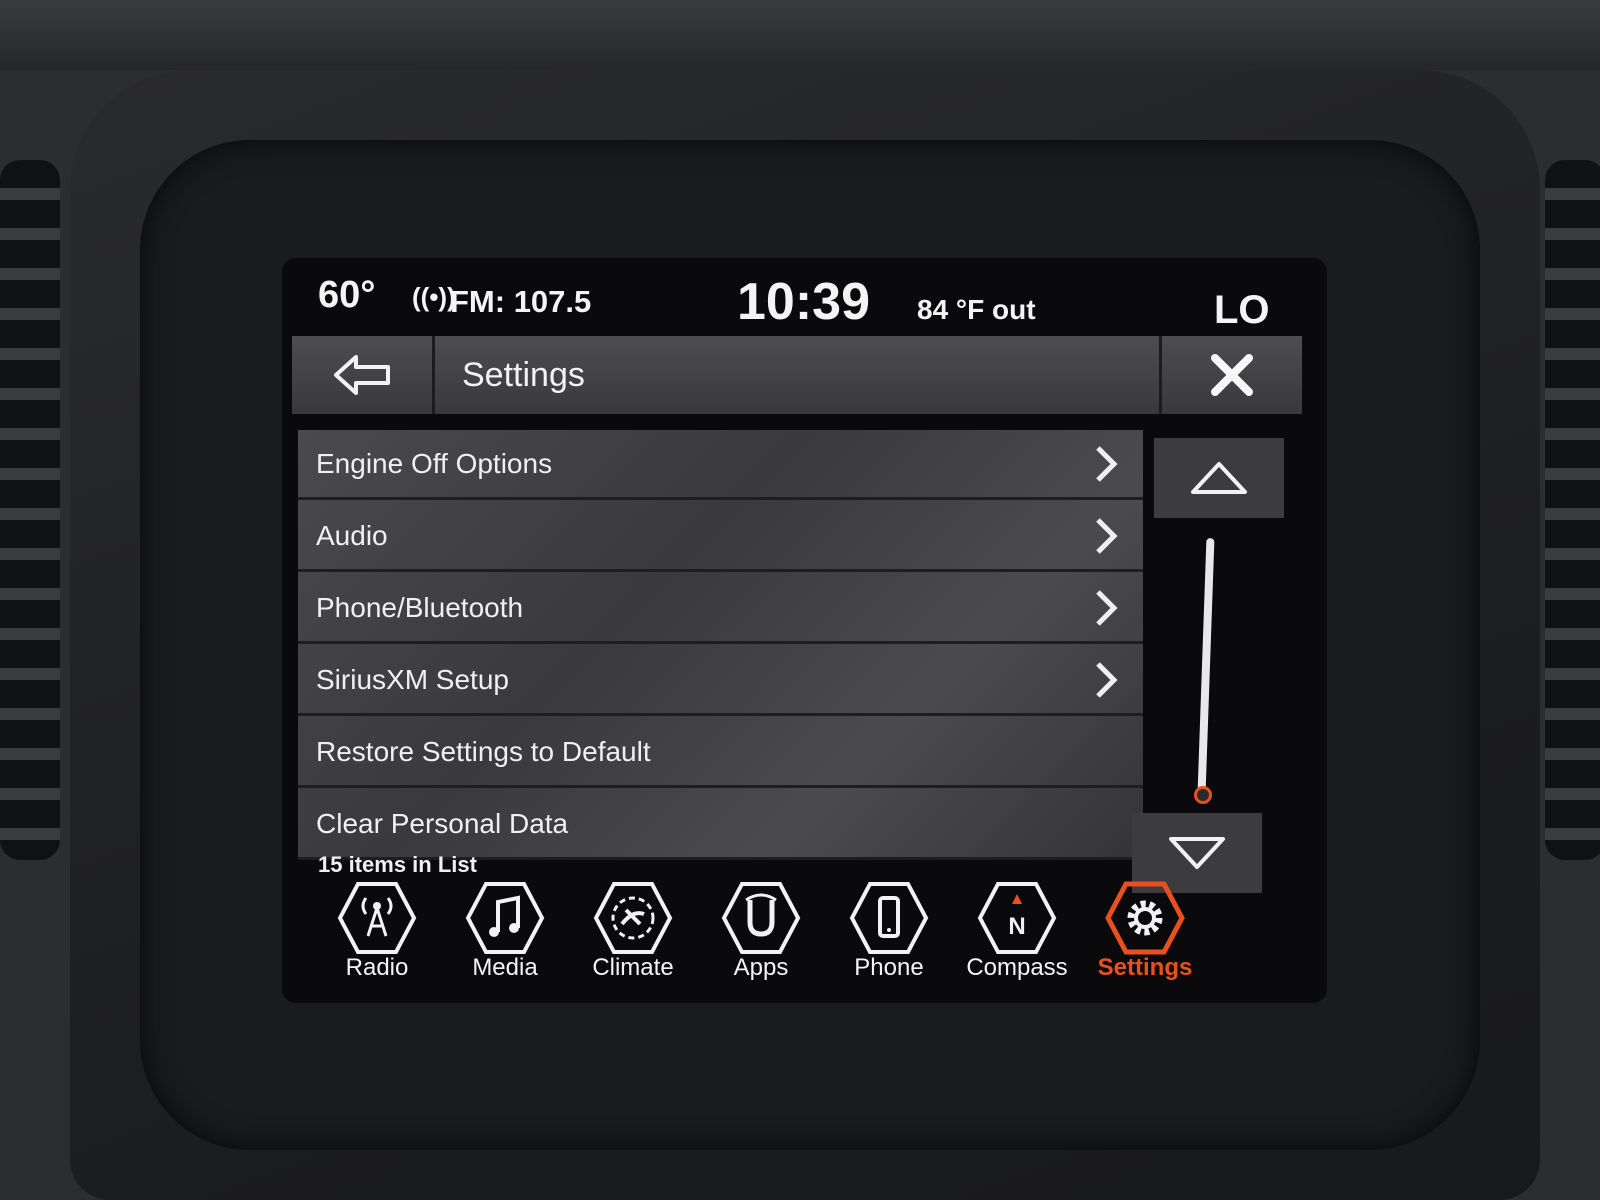 Image resolution: width=1600 pixels, height=1200 pixels. Describe the element at coordinates (761, 918) in the screenshot. I see `apps-icon` at that location.